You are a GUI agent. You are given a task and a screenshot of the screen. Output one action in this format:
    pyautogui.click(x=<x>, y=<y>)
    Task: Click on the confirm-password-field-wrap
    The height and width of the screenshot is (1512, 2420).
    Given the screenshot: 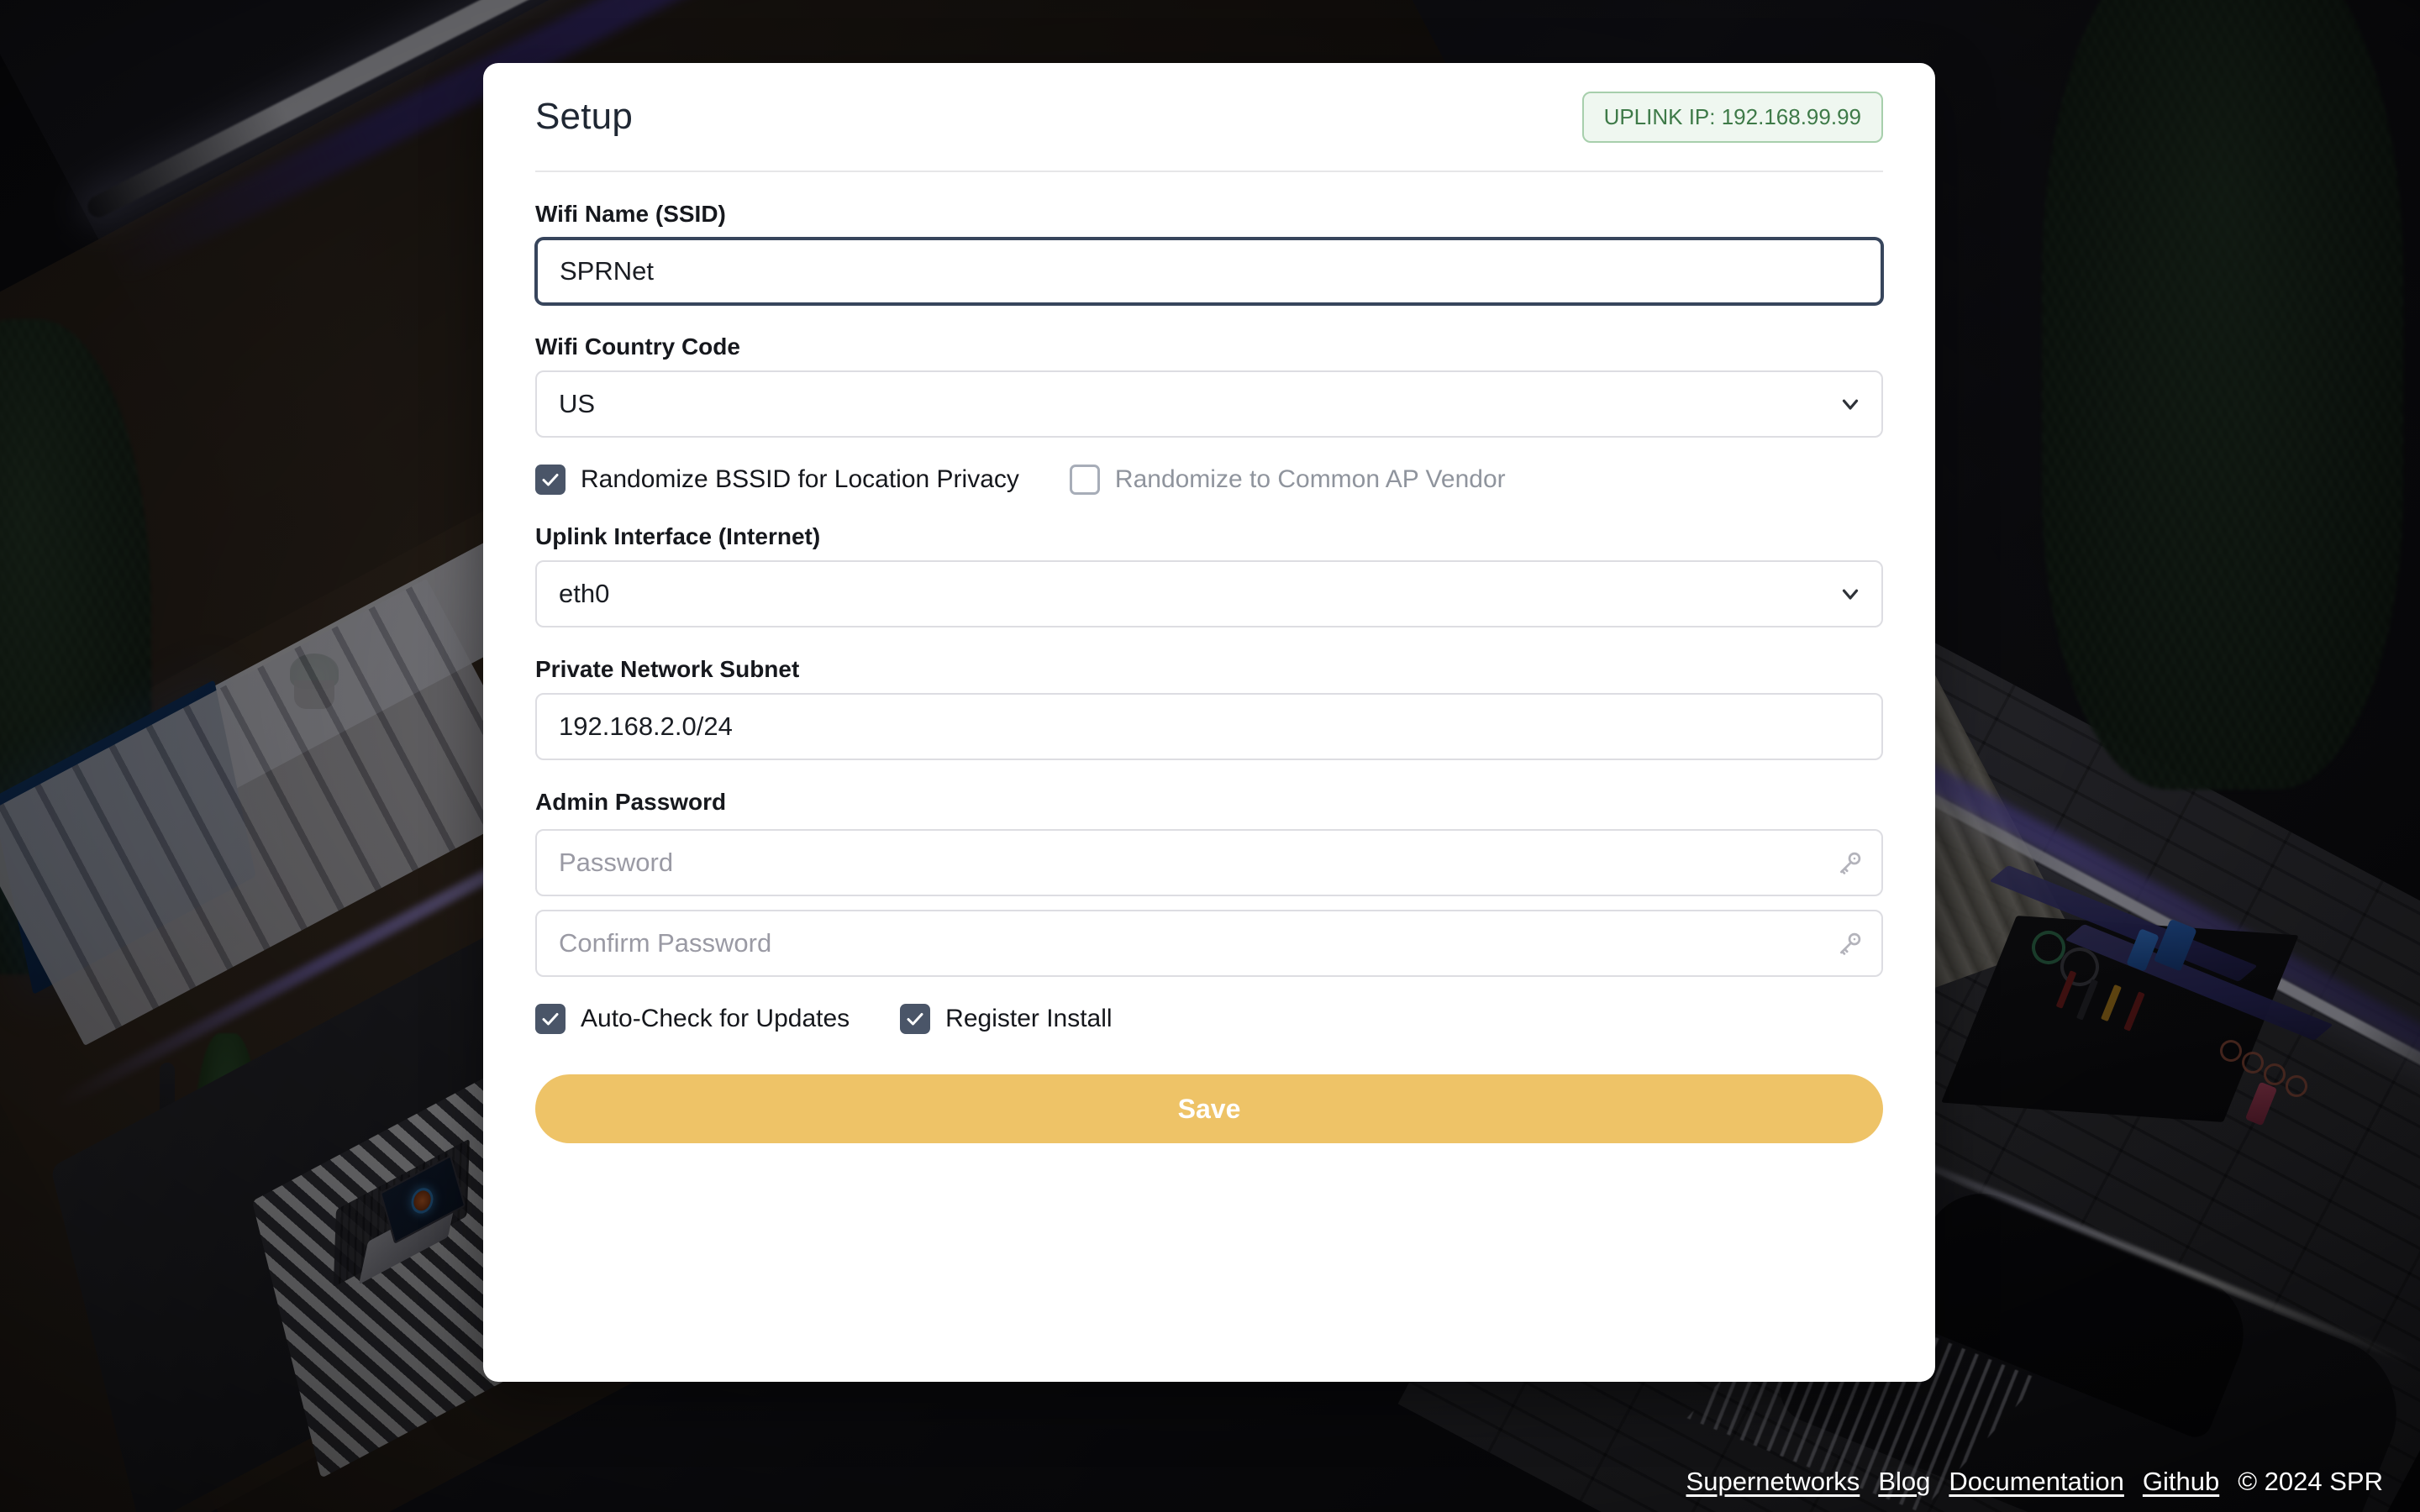 What is the action you would take?
    pyautogui.click(x=1209, y=943)
    